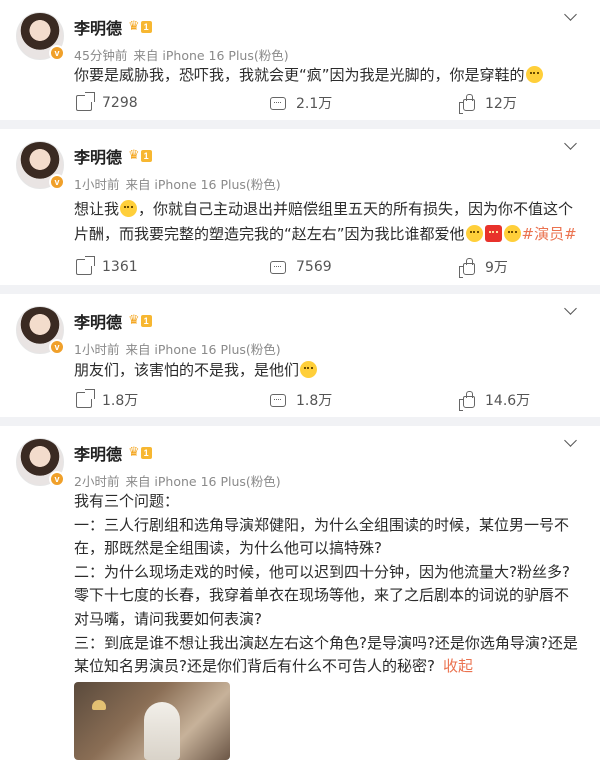 This screenshot has height=760, width=600. I want to click on cheer-emoji-icon, so click(512, 233).